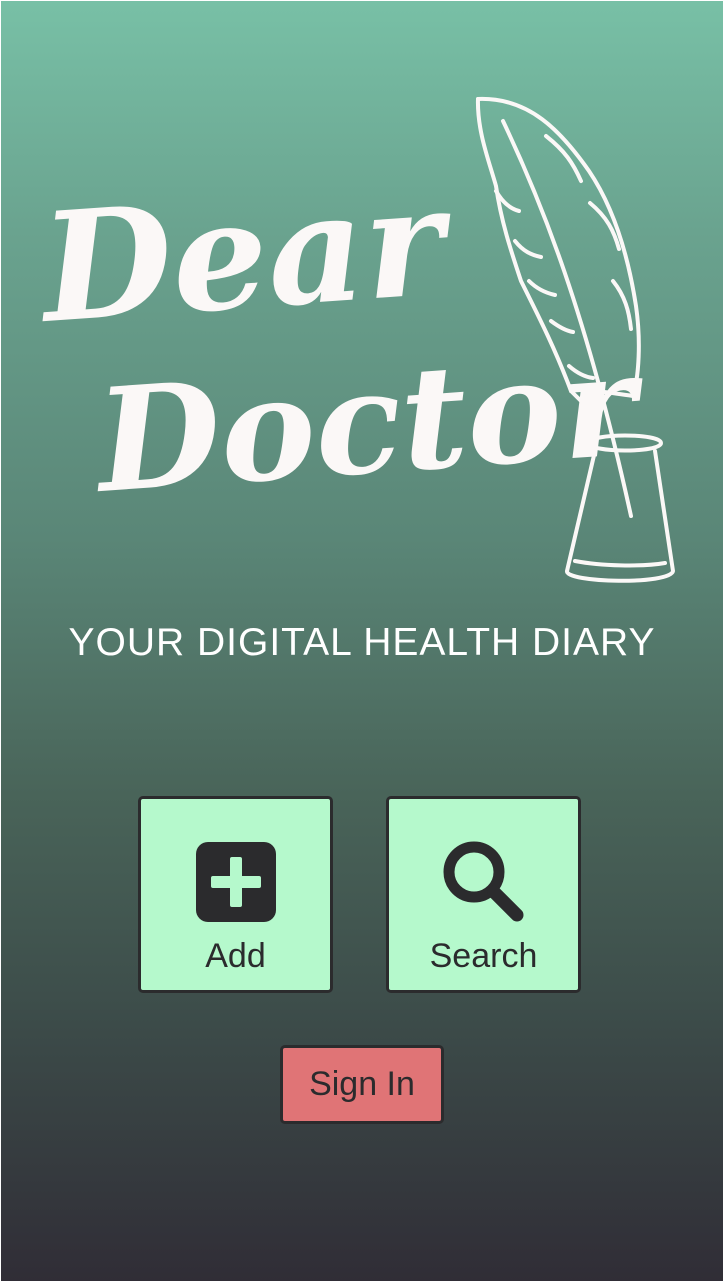  What do you see at coordinates (483, 881) in the screenshot?
I see `magnifier-icon` at bounding box center [483, 881].